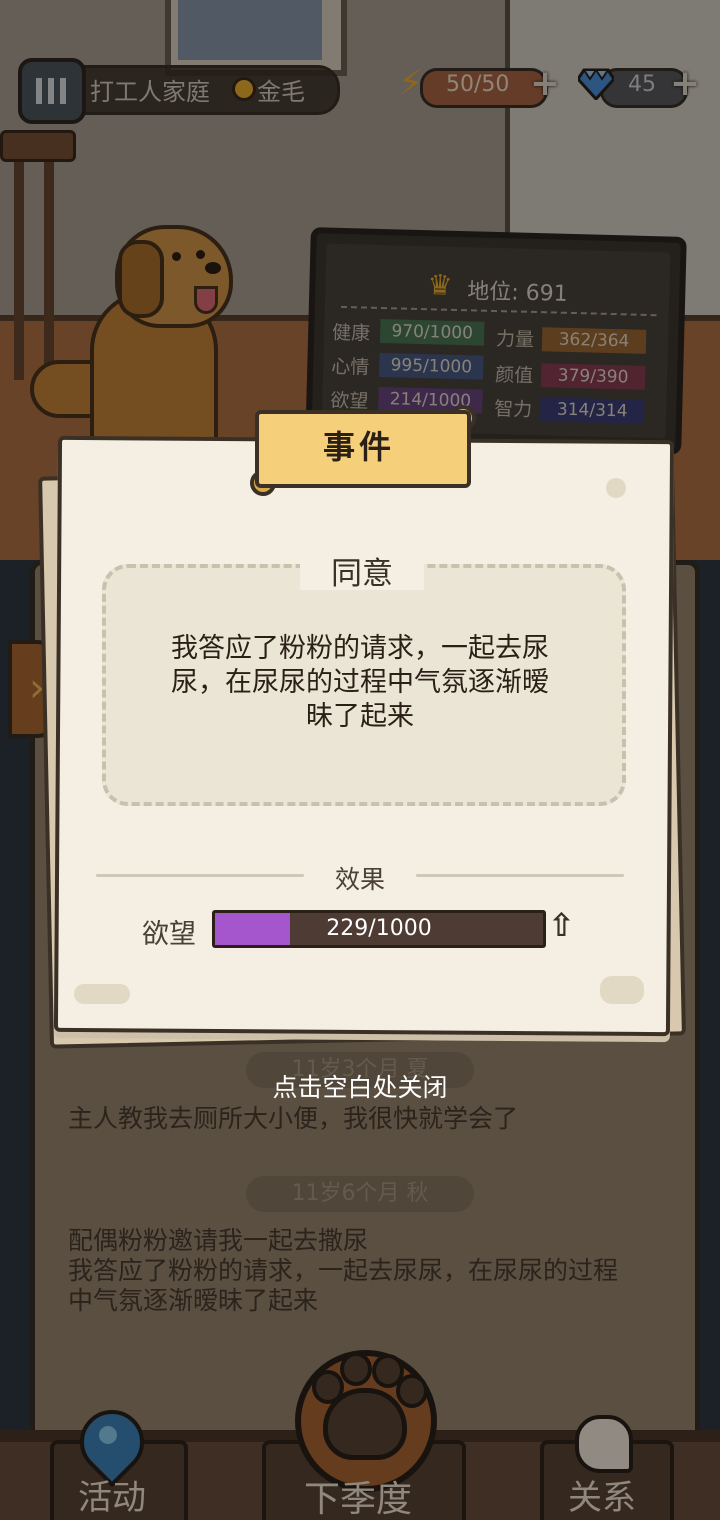 Image resolution: width=720 pixels, height=1520 pixels. What do you see at coordinates (359, 879) in the screenshot?
I see `effect-label: 效果` at bounding box center [359, 879].